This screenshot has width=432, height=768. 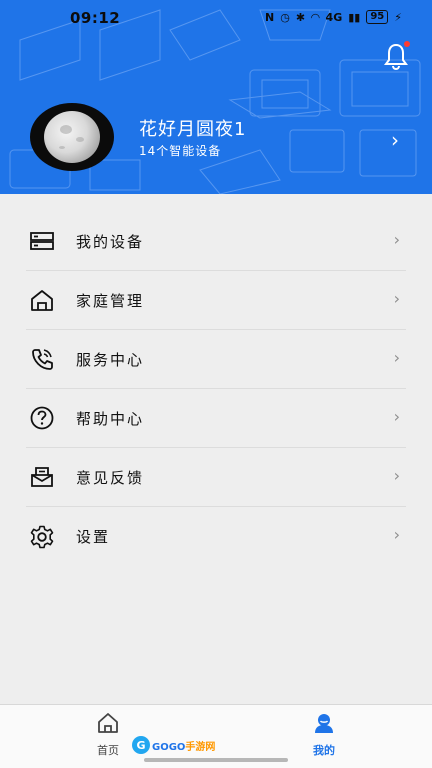 What do you see at coordinates (285, 17) in the screenshot?
I see `alarm-icon: ◷` at bounding box center [285, 17].